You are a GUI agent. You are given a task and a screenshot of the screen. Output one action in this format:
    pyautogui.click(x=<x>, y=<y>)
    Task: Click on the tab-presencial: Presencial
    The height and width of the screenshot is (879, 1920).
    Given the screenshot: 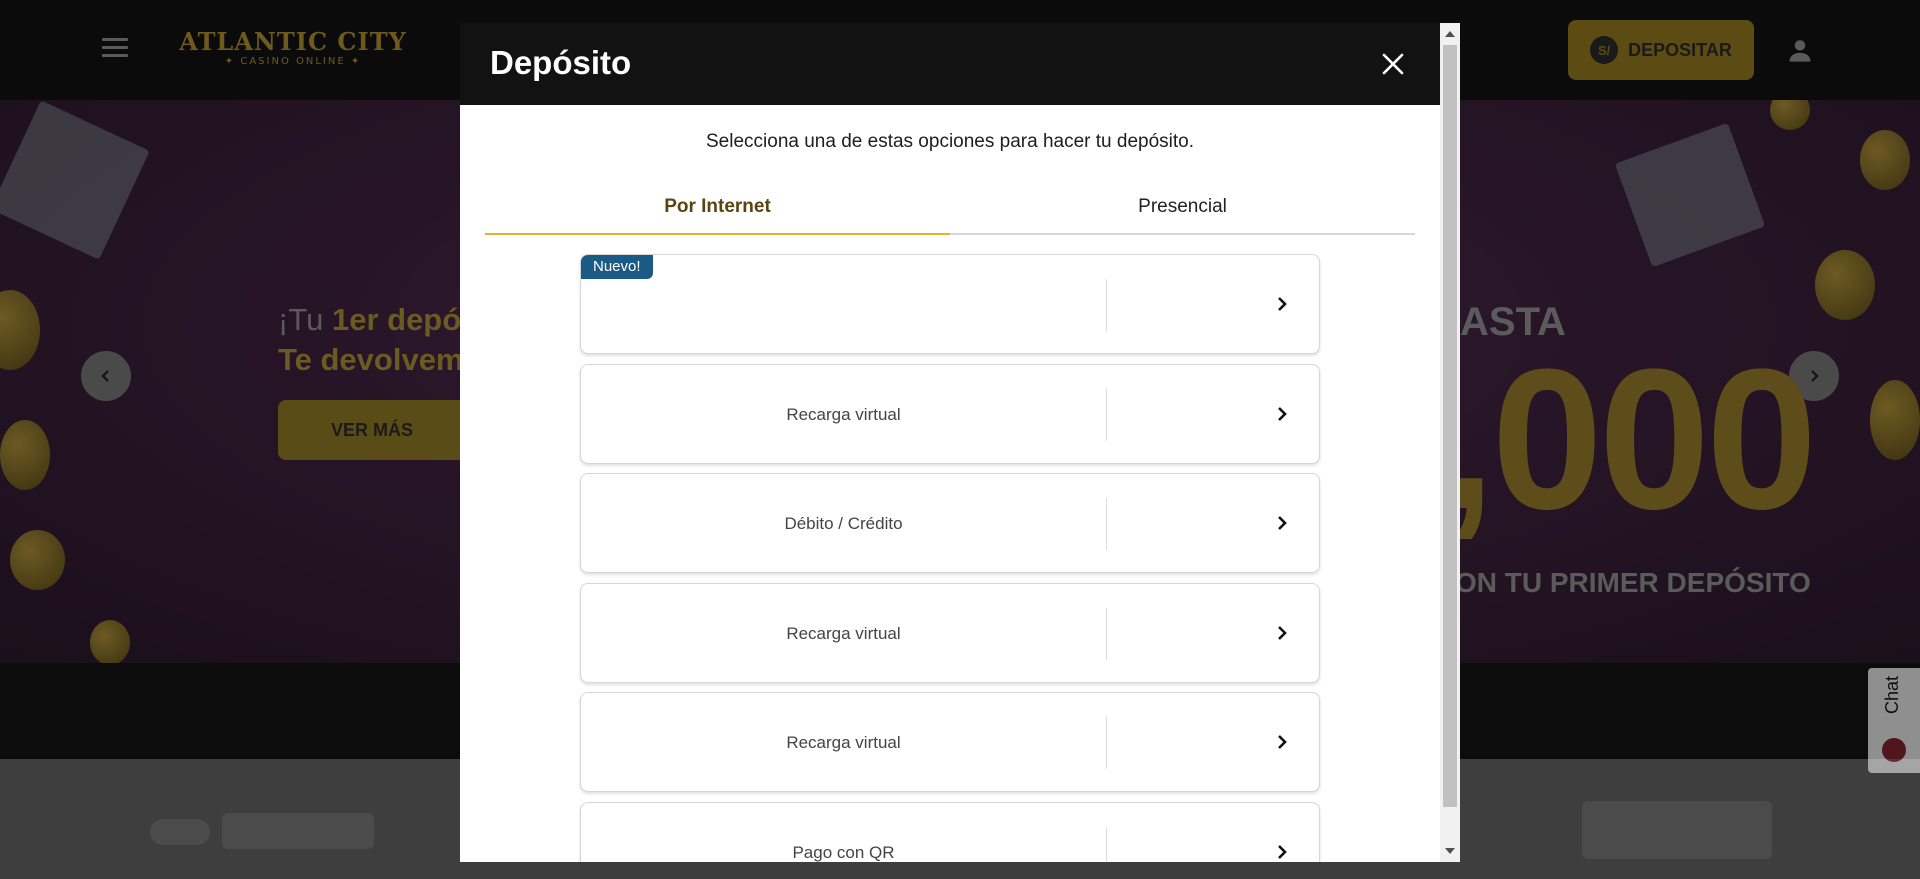 What is the action you would take?
    pyautogui.click(x=1182, y=213)
    